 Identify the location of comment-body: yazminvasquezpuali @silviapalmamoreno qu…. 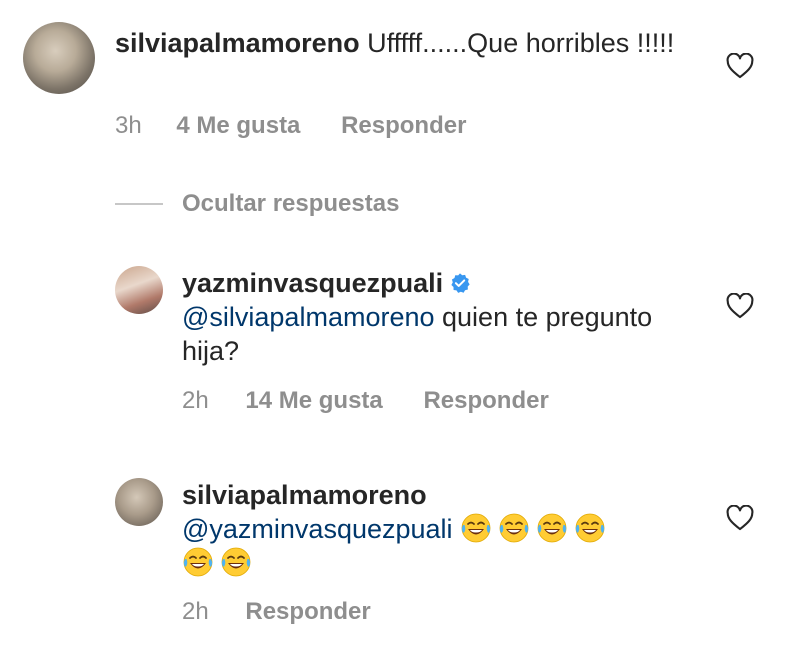
(442, 317).